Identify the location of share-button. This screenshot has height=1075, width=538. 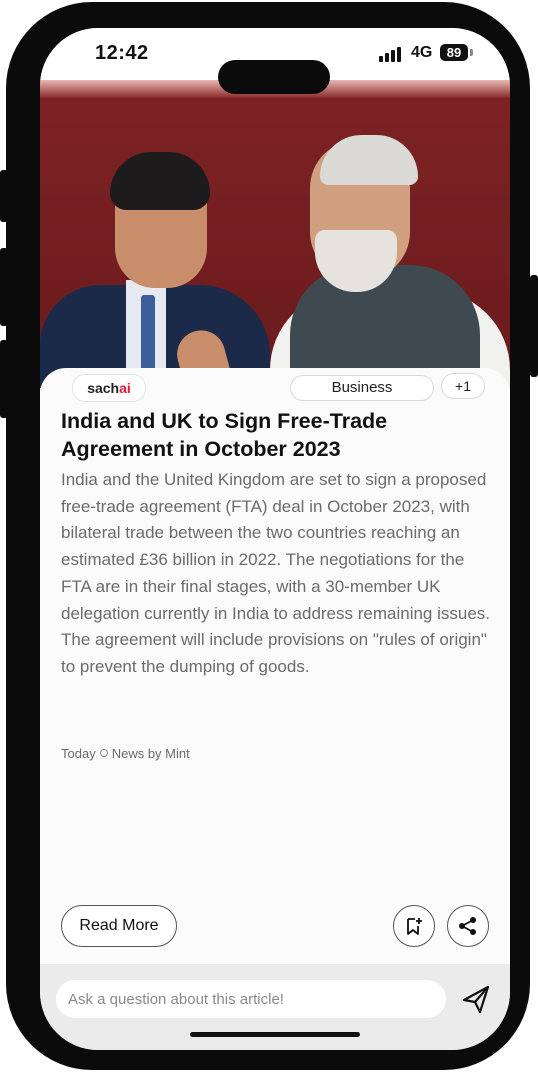
(468, 926).